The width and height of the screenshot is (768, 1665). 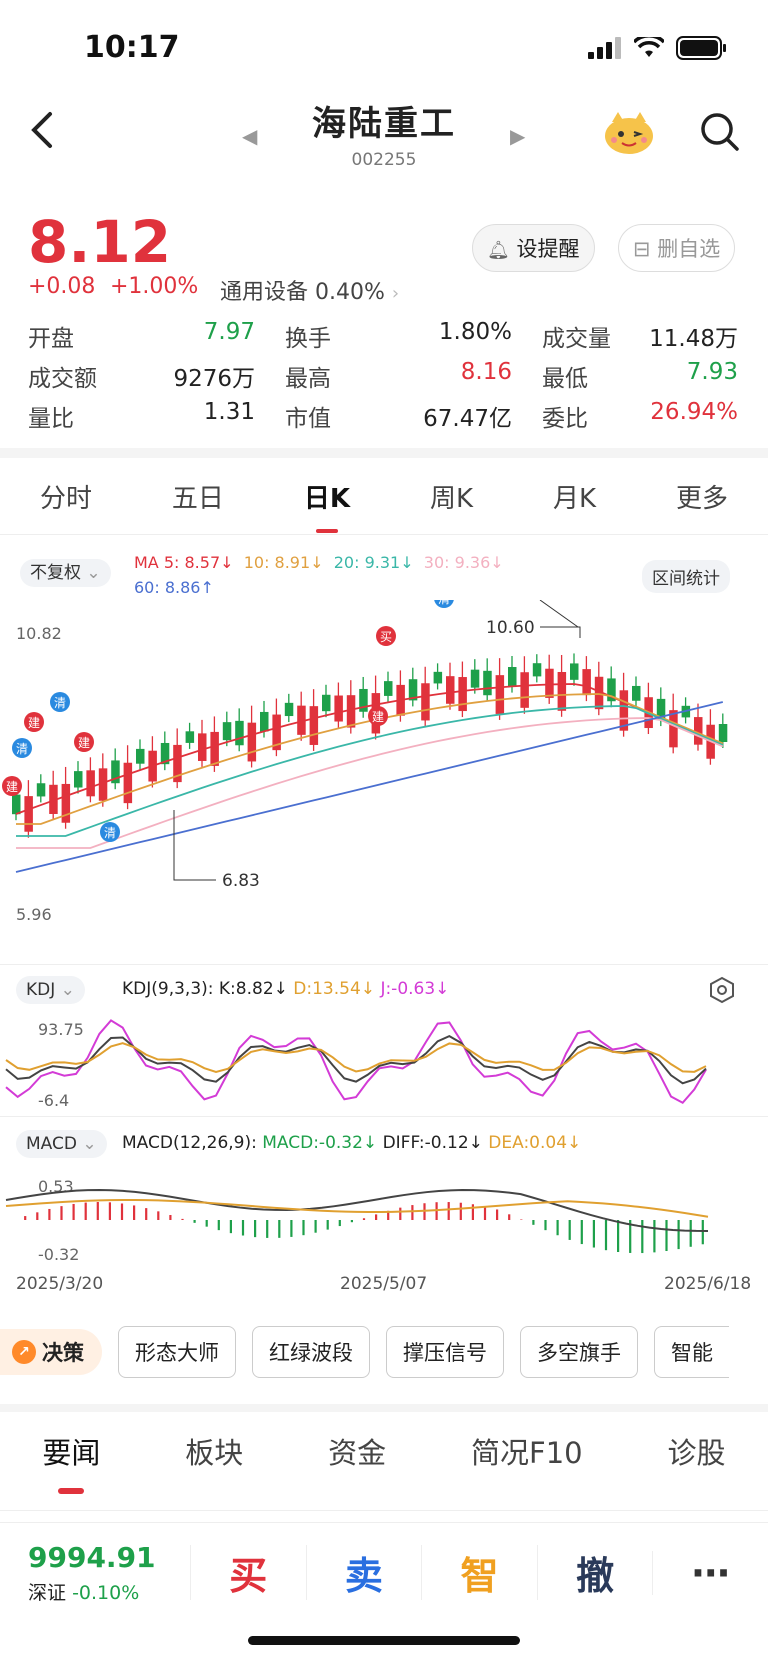 I want to click on stat-cell: 最低 7.93, so click(x=640, y=376).